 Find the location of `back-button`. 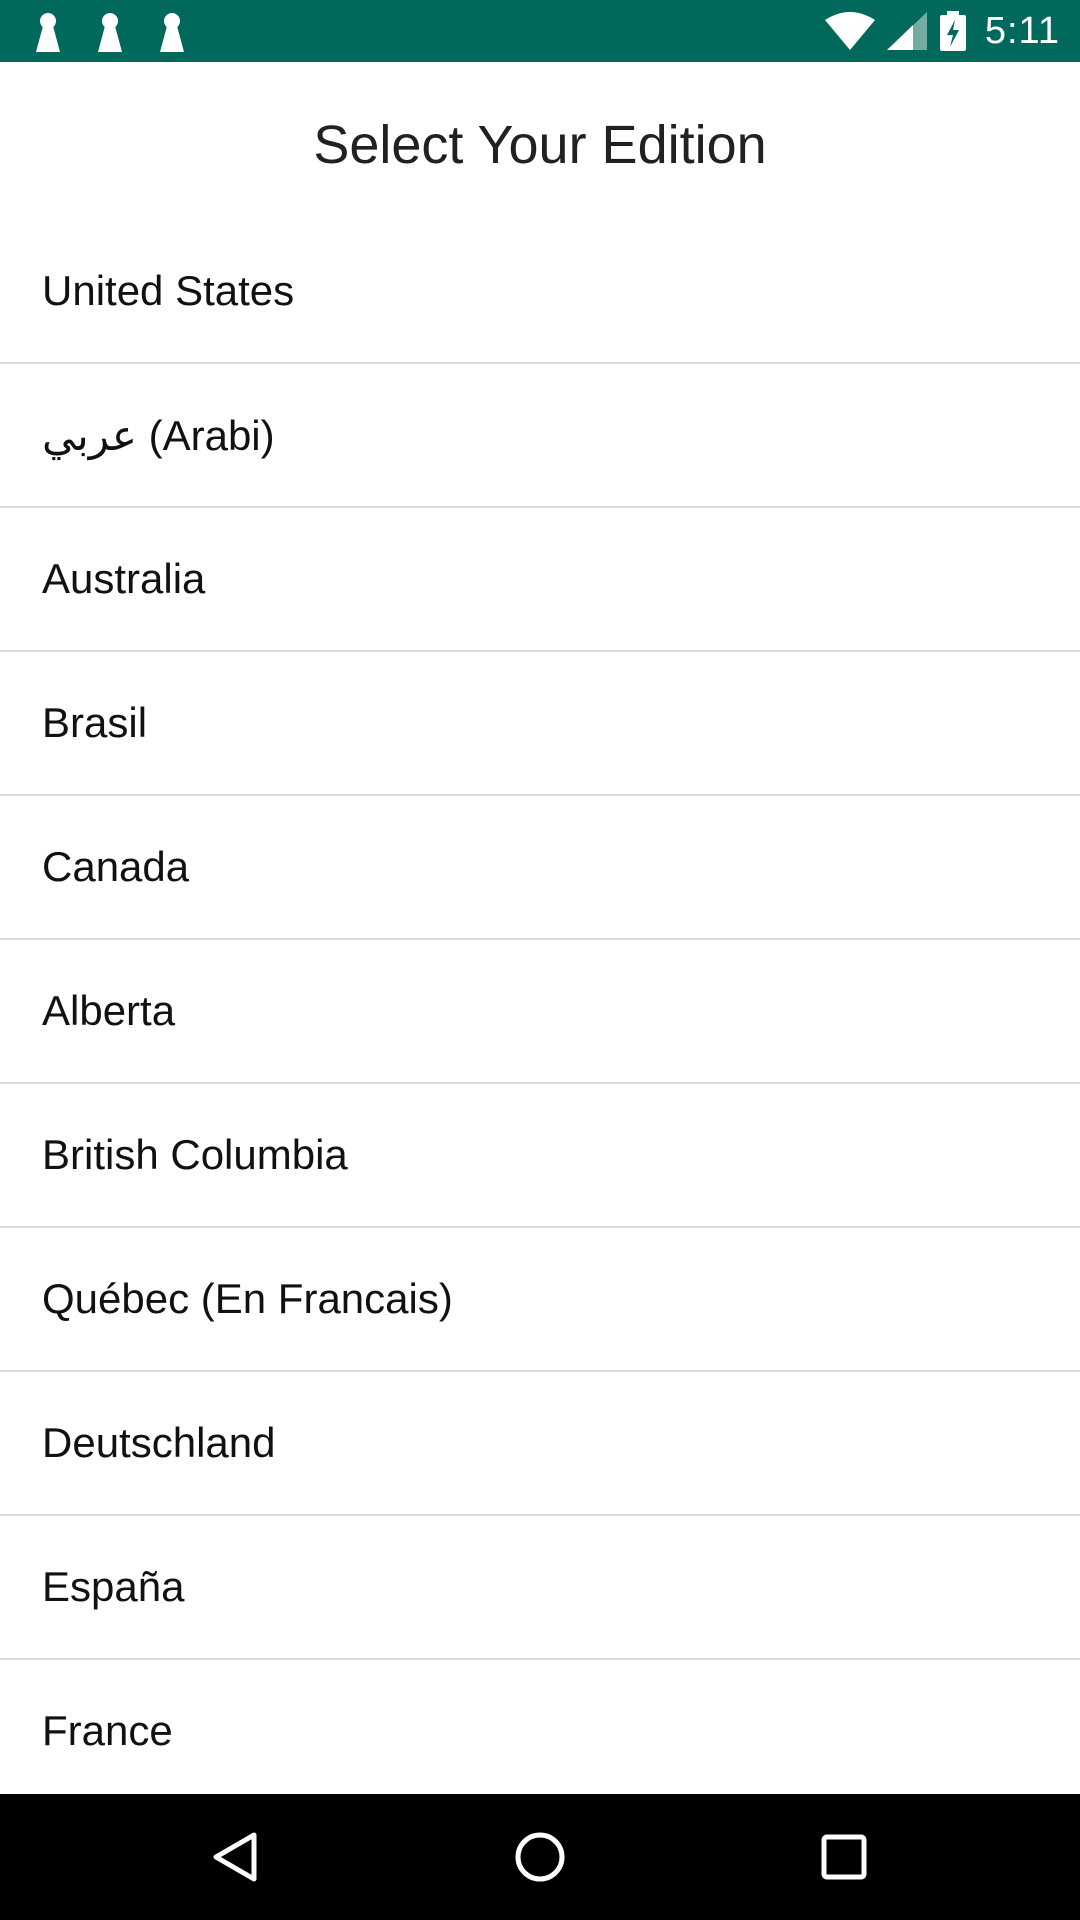

back-button is located at coordinates (236, 1857).